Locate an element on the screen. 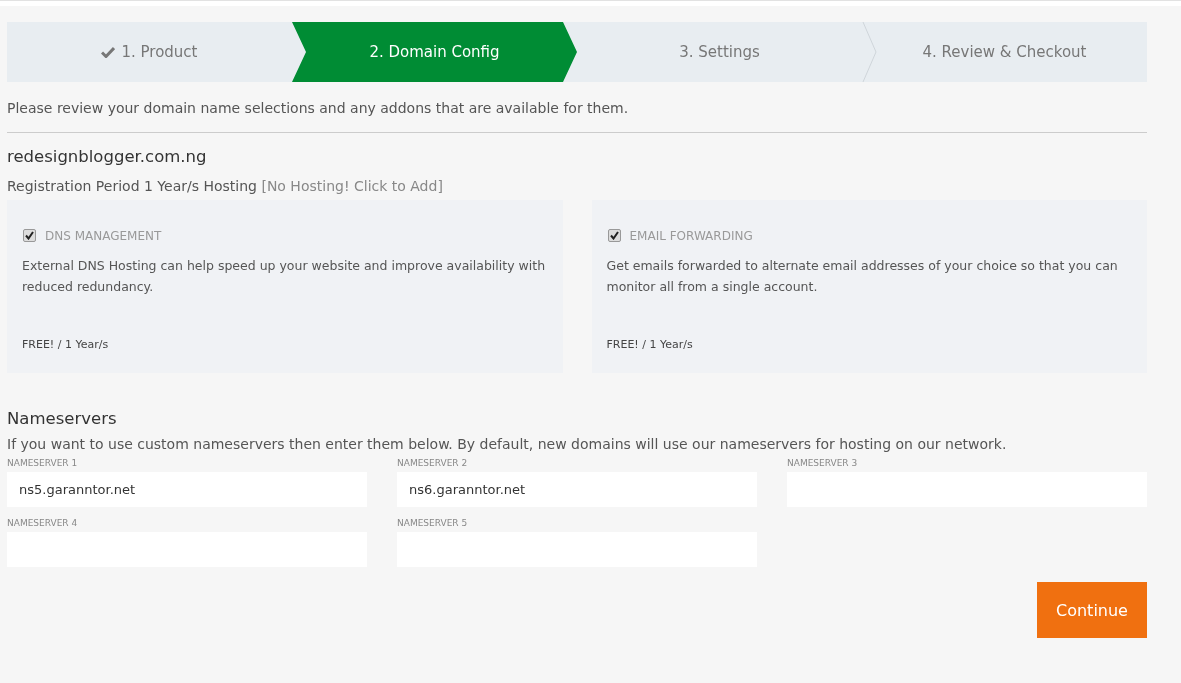  step-divider is located at coordinates (870, 52).